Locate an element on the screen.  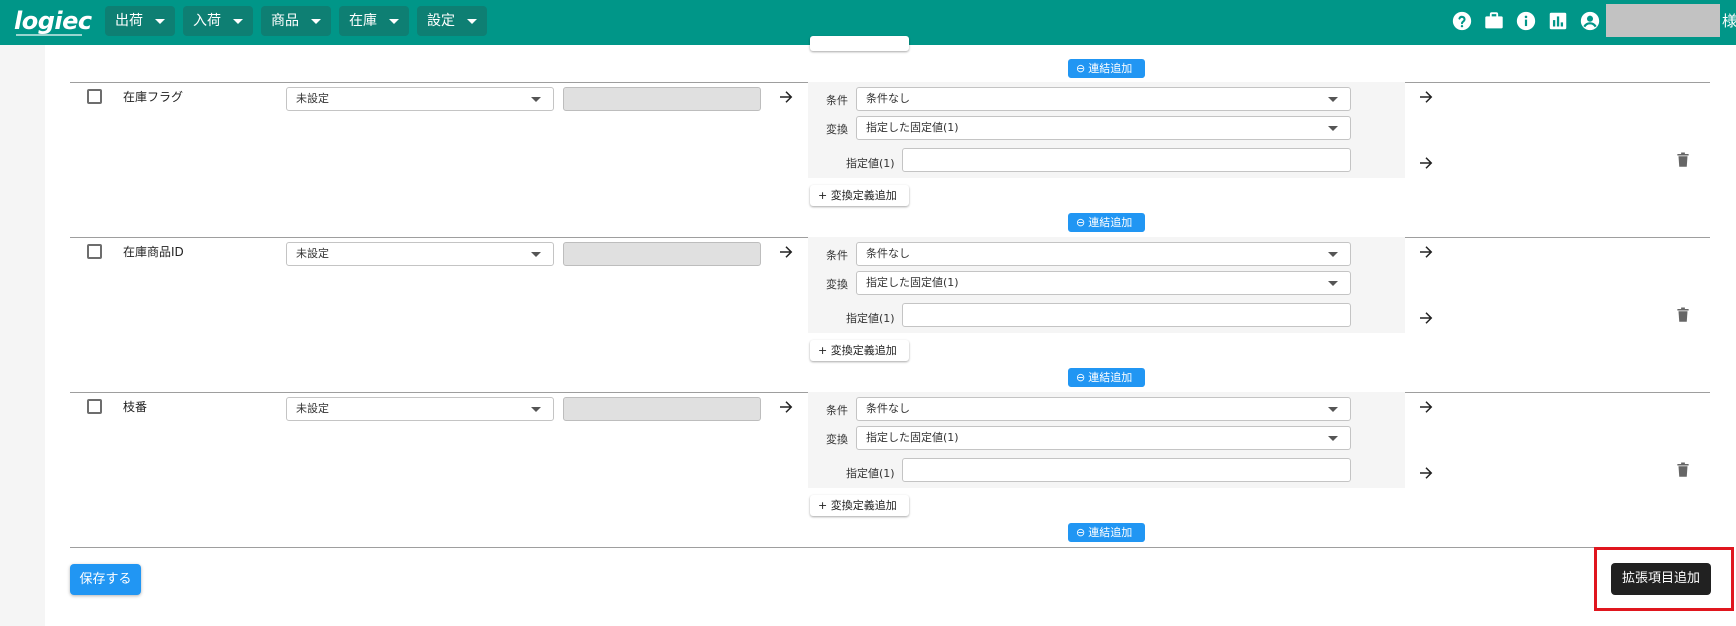
nav-receiving-menu: 入荷 is located at coordinates (218, 21).